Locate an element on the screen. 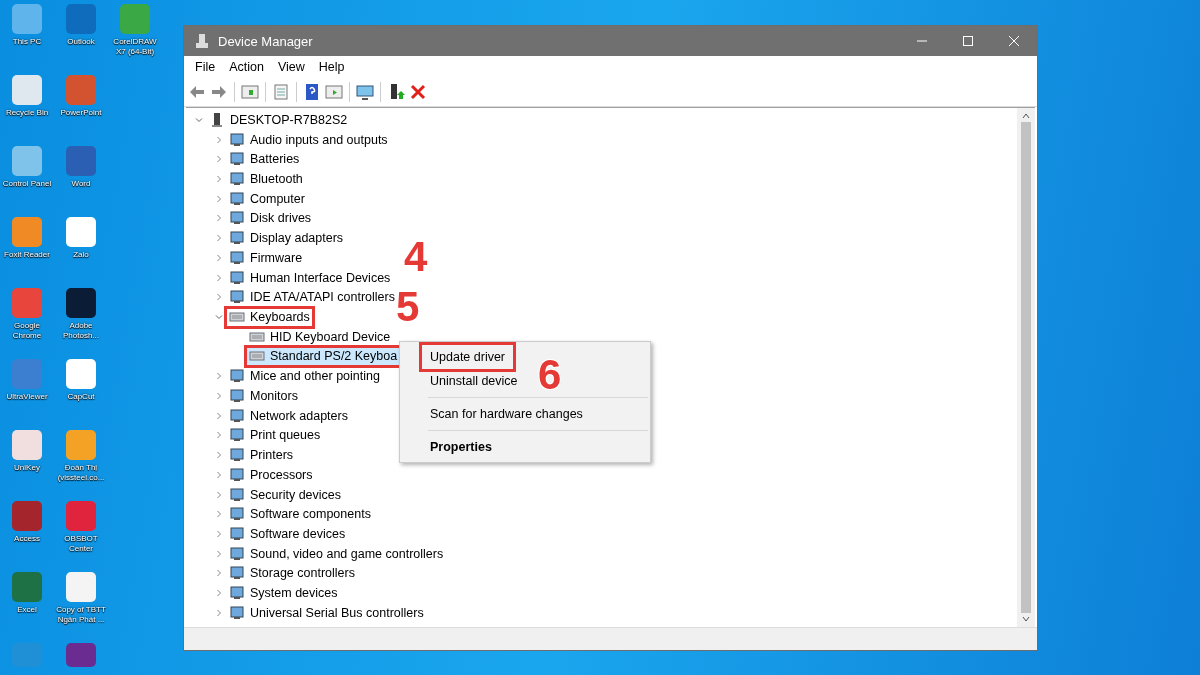  window-title: Device Manager is located at coordinates (266, 41).